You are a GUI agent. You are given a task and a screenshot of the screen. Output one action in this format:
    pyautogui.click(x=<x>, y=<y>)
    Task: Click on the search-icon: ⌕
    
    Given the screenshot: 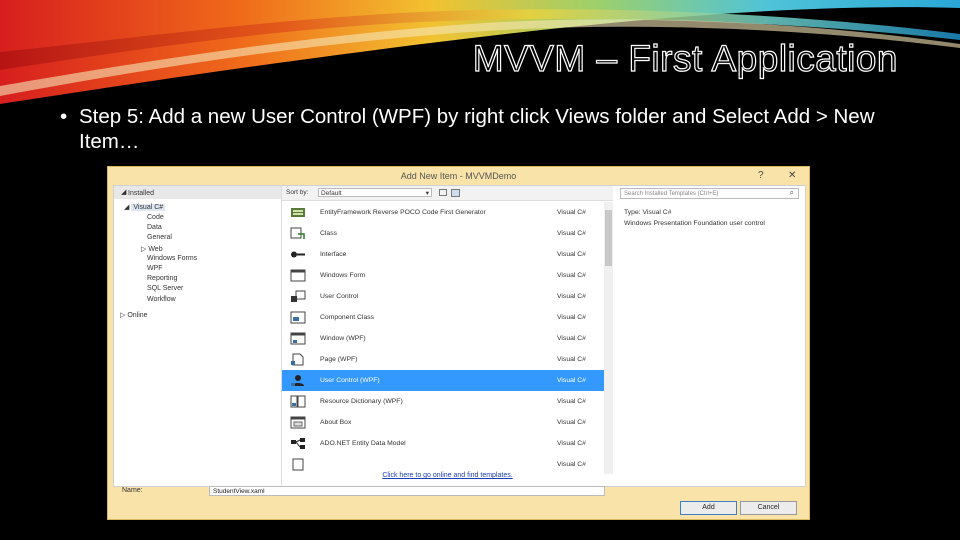 What is the action you would take?
    pyautogui.click(x=791, y=192)
    